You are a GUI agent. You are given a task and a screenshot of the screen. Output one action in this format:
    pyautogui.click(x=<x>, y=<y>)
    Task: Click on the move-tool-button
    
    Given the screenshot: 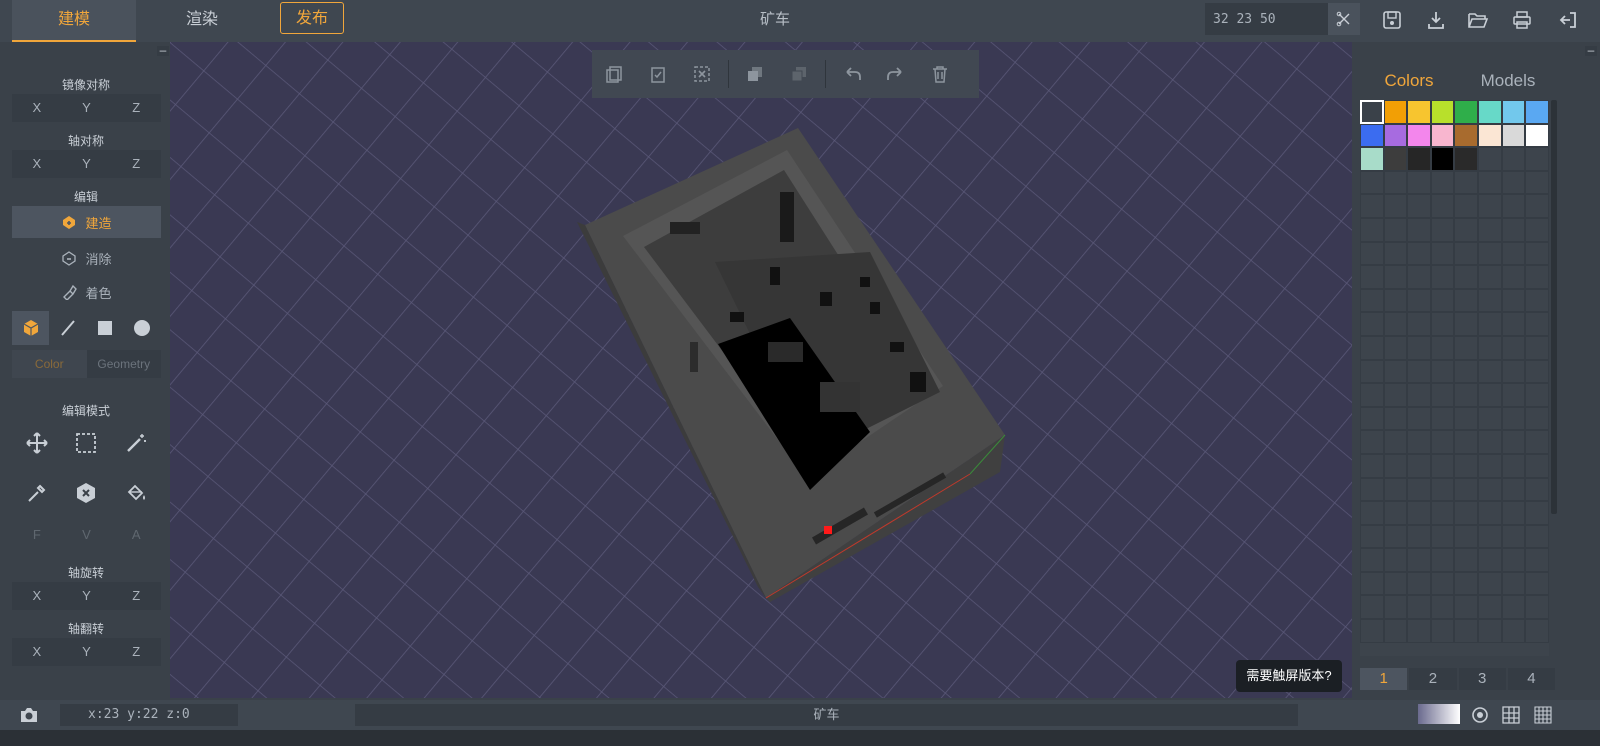 What is the action you would take?
    pyautogui.click(x=37, y=443)
    